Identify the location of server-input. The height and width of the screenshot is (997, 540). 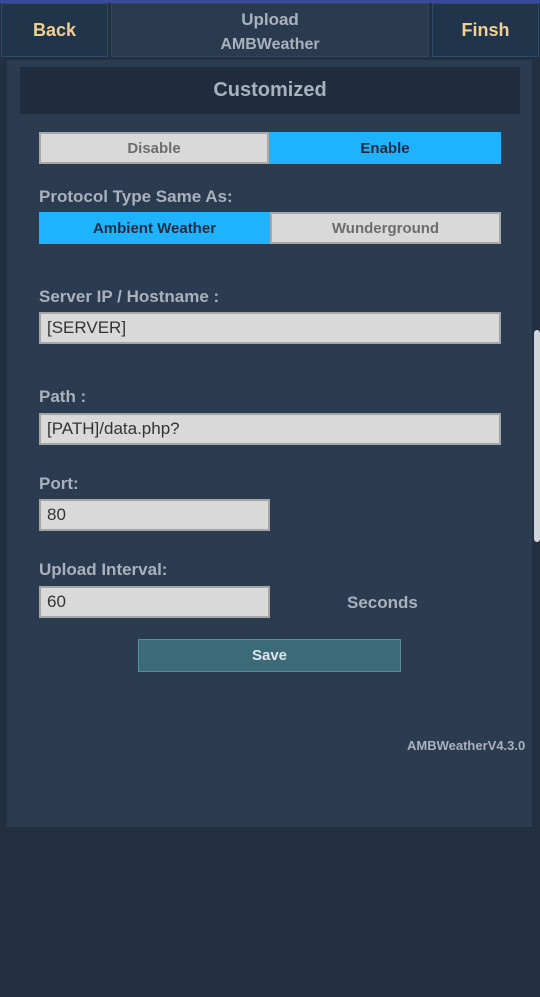
(270, 328).